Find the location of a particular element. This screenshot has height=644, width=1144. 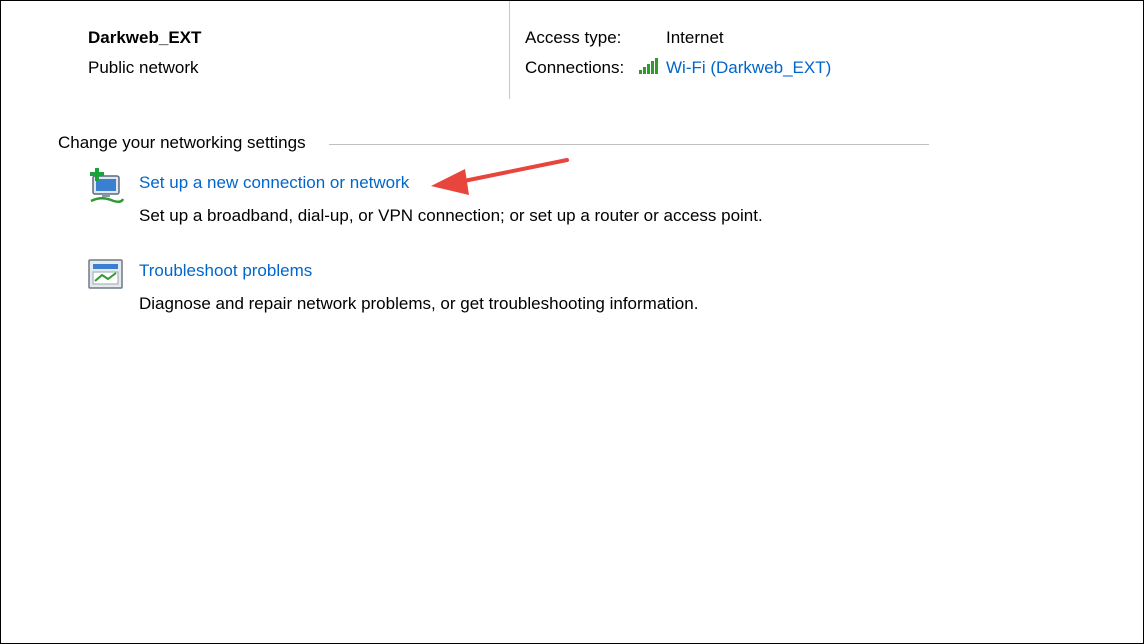

new-connection-icon is located at coordinates (107, 188).